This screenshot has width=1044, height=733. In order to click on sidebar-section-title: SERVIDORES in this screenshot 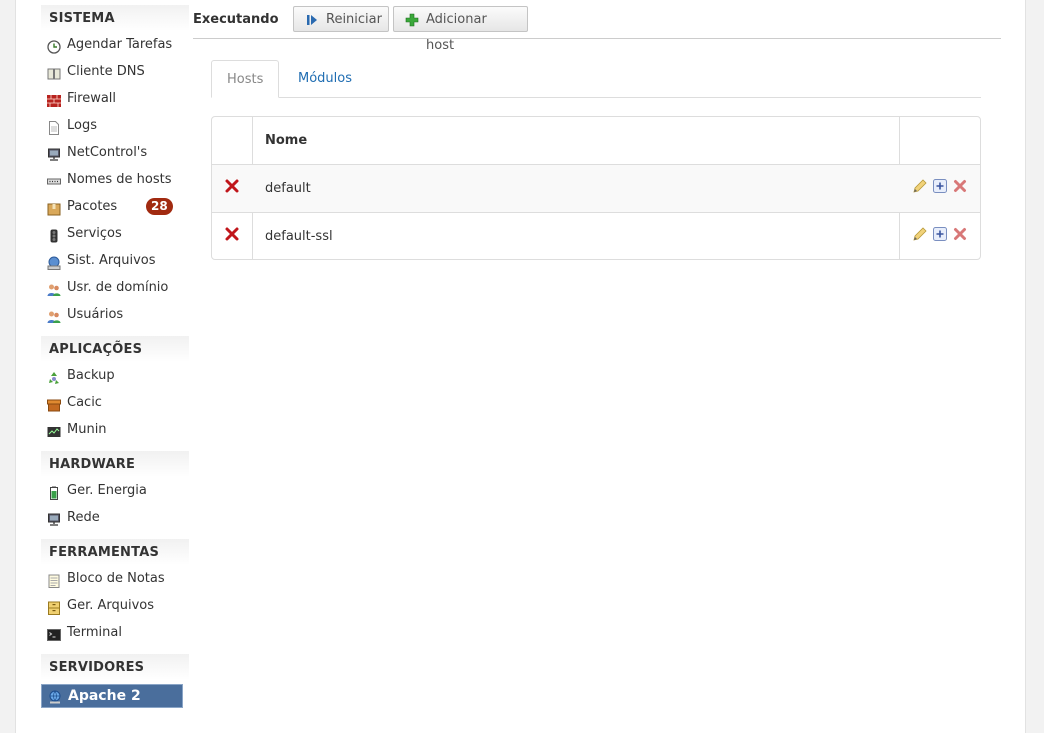, I will do `click(115, 667)`.